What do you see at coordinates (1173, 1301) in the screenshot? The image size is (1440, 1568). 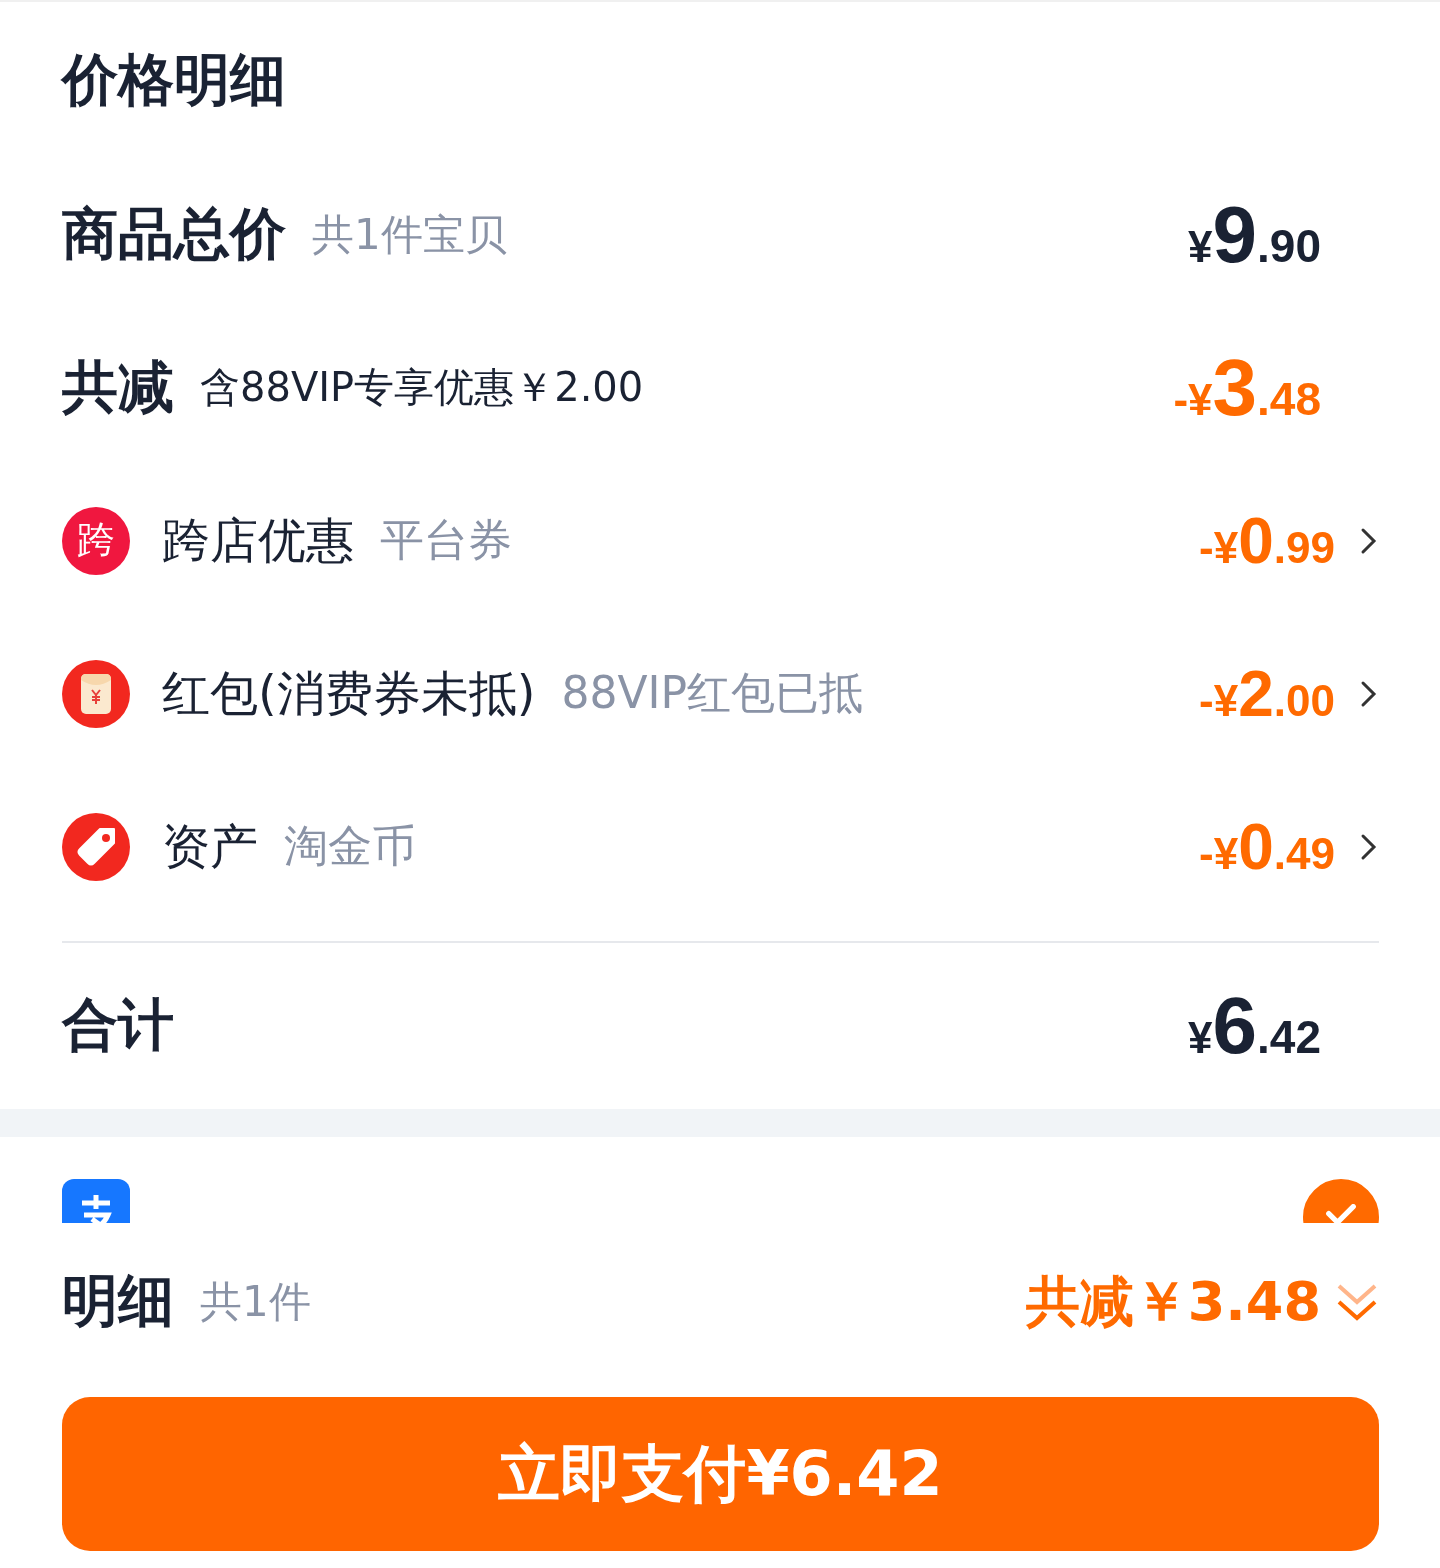 I see `savings-total: 共减￥3.48` at bounding box center [1173, 1301].